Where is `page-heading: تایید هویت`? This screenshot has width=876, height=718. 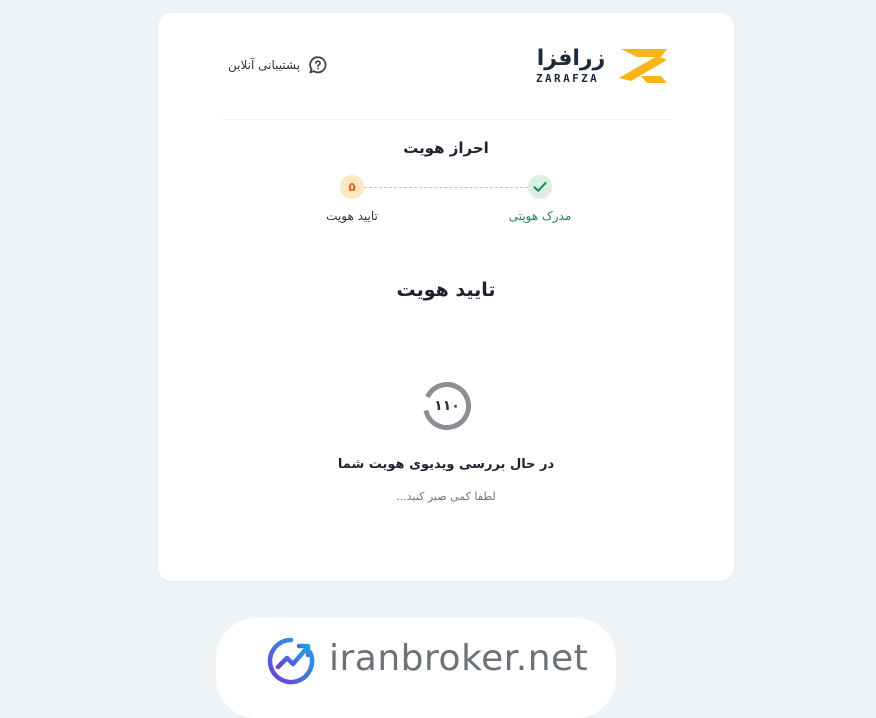
page-heading: تایید هویت is located at coordinates (446, 290).